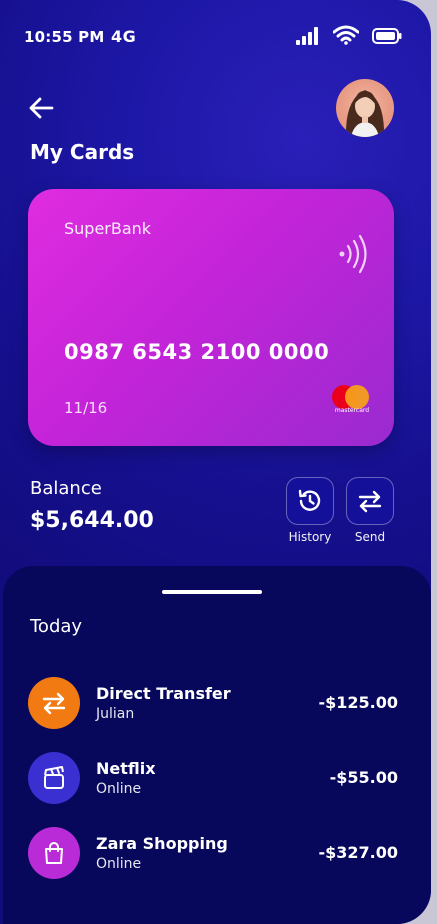 Image resolution: width=437 pixels, height=924 pixels. What do you see at coordinates (346, 35) in the screenshot?
I see `wifi-icon` at bounding box center [346, 35].